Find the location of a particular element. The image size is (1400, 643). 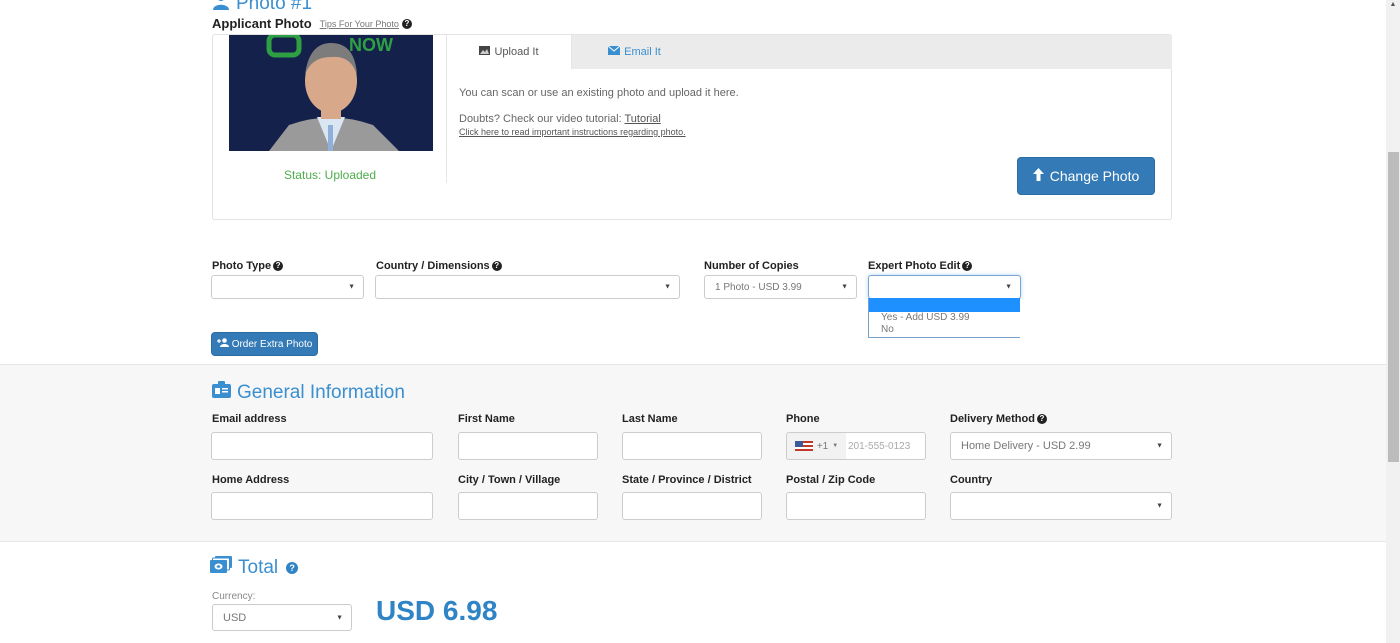

photo-type-text: Photo Type is located at coordinates (242, 266).